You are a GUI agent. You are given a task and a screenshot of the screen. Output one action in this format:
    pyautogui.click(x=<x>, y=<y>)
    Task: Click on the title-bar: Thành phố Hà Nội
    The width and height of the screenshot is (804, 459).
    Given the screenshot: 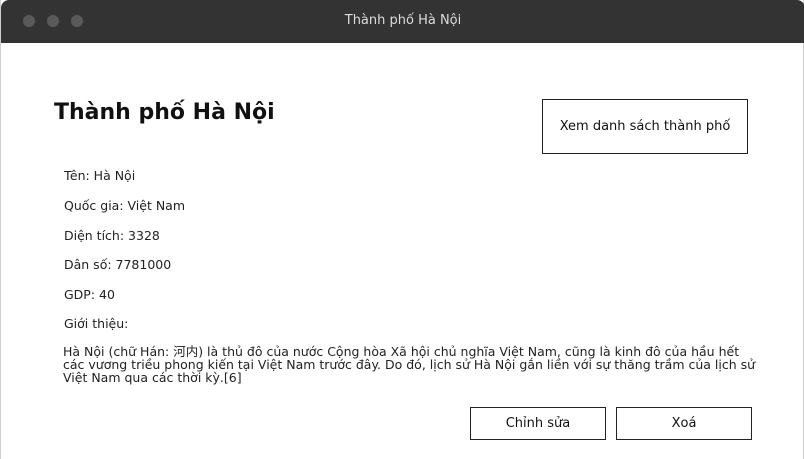 What is the action you would take?
    pyautogui.click(x=402, y=21)
    